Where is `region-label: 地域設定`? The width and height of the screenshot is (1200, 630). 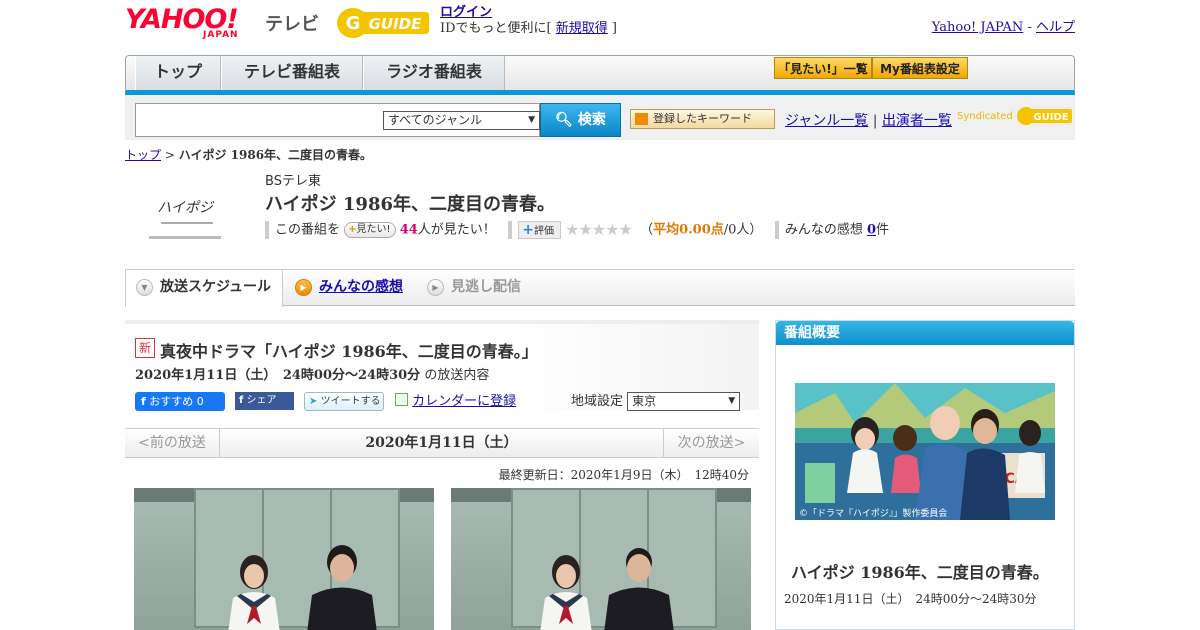
region-label: 地域設定 is located at coordinates (597, 401).